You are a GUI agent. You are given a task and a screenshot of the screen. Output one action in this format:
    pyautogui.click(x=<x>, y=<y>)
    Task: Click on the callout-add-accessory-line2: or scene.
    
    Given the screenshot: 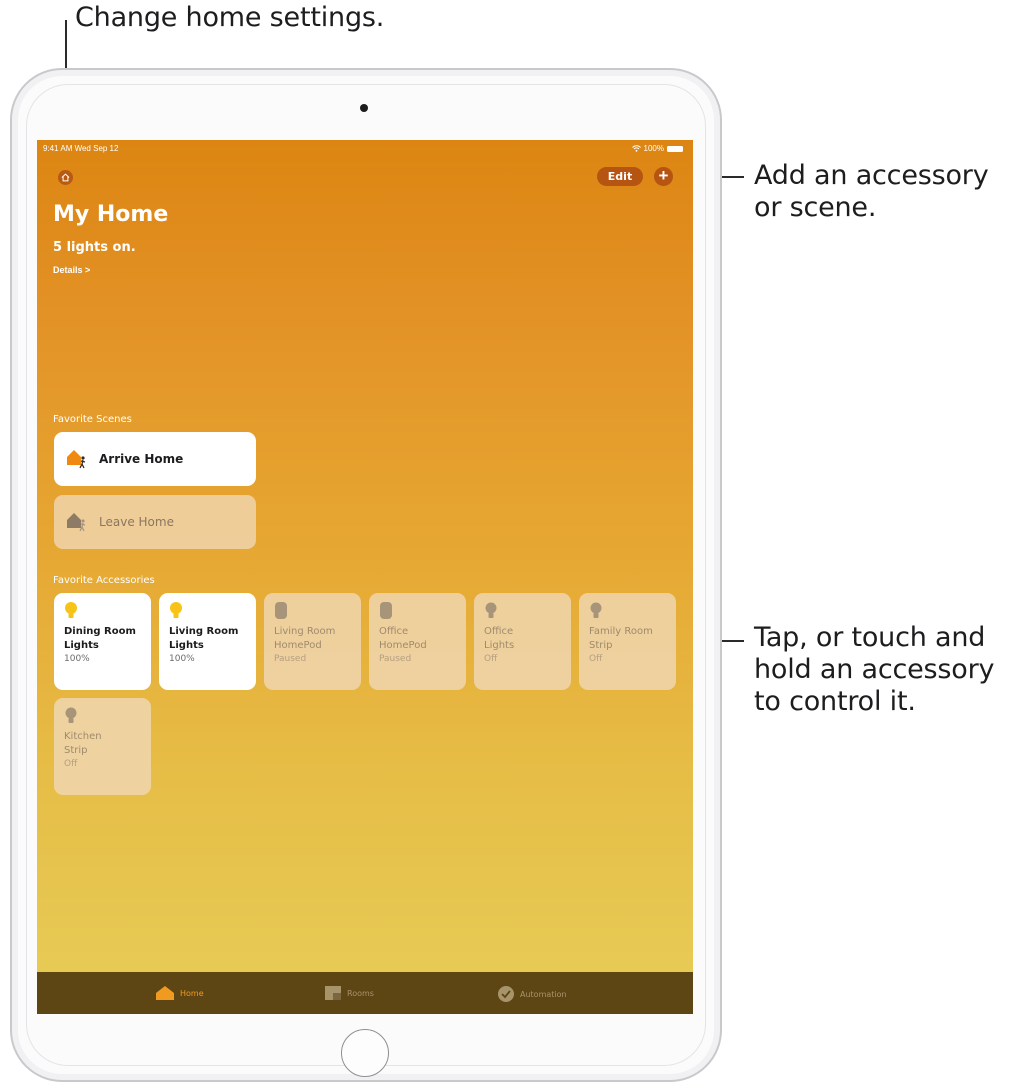 What is the action you would take?
    pyautogui.click(x=815, y=207)
    